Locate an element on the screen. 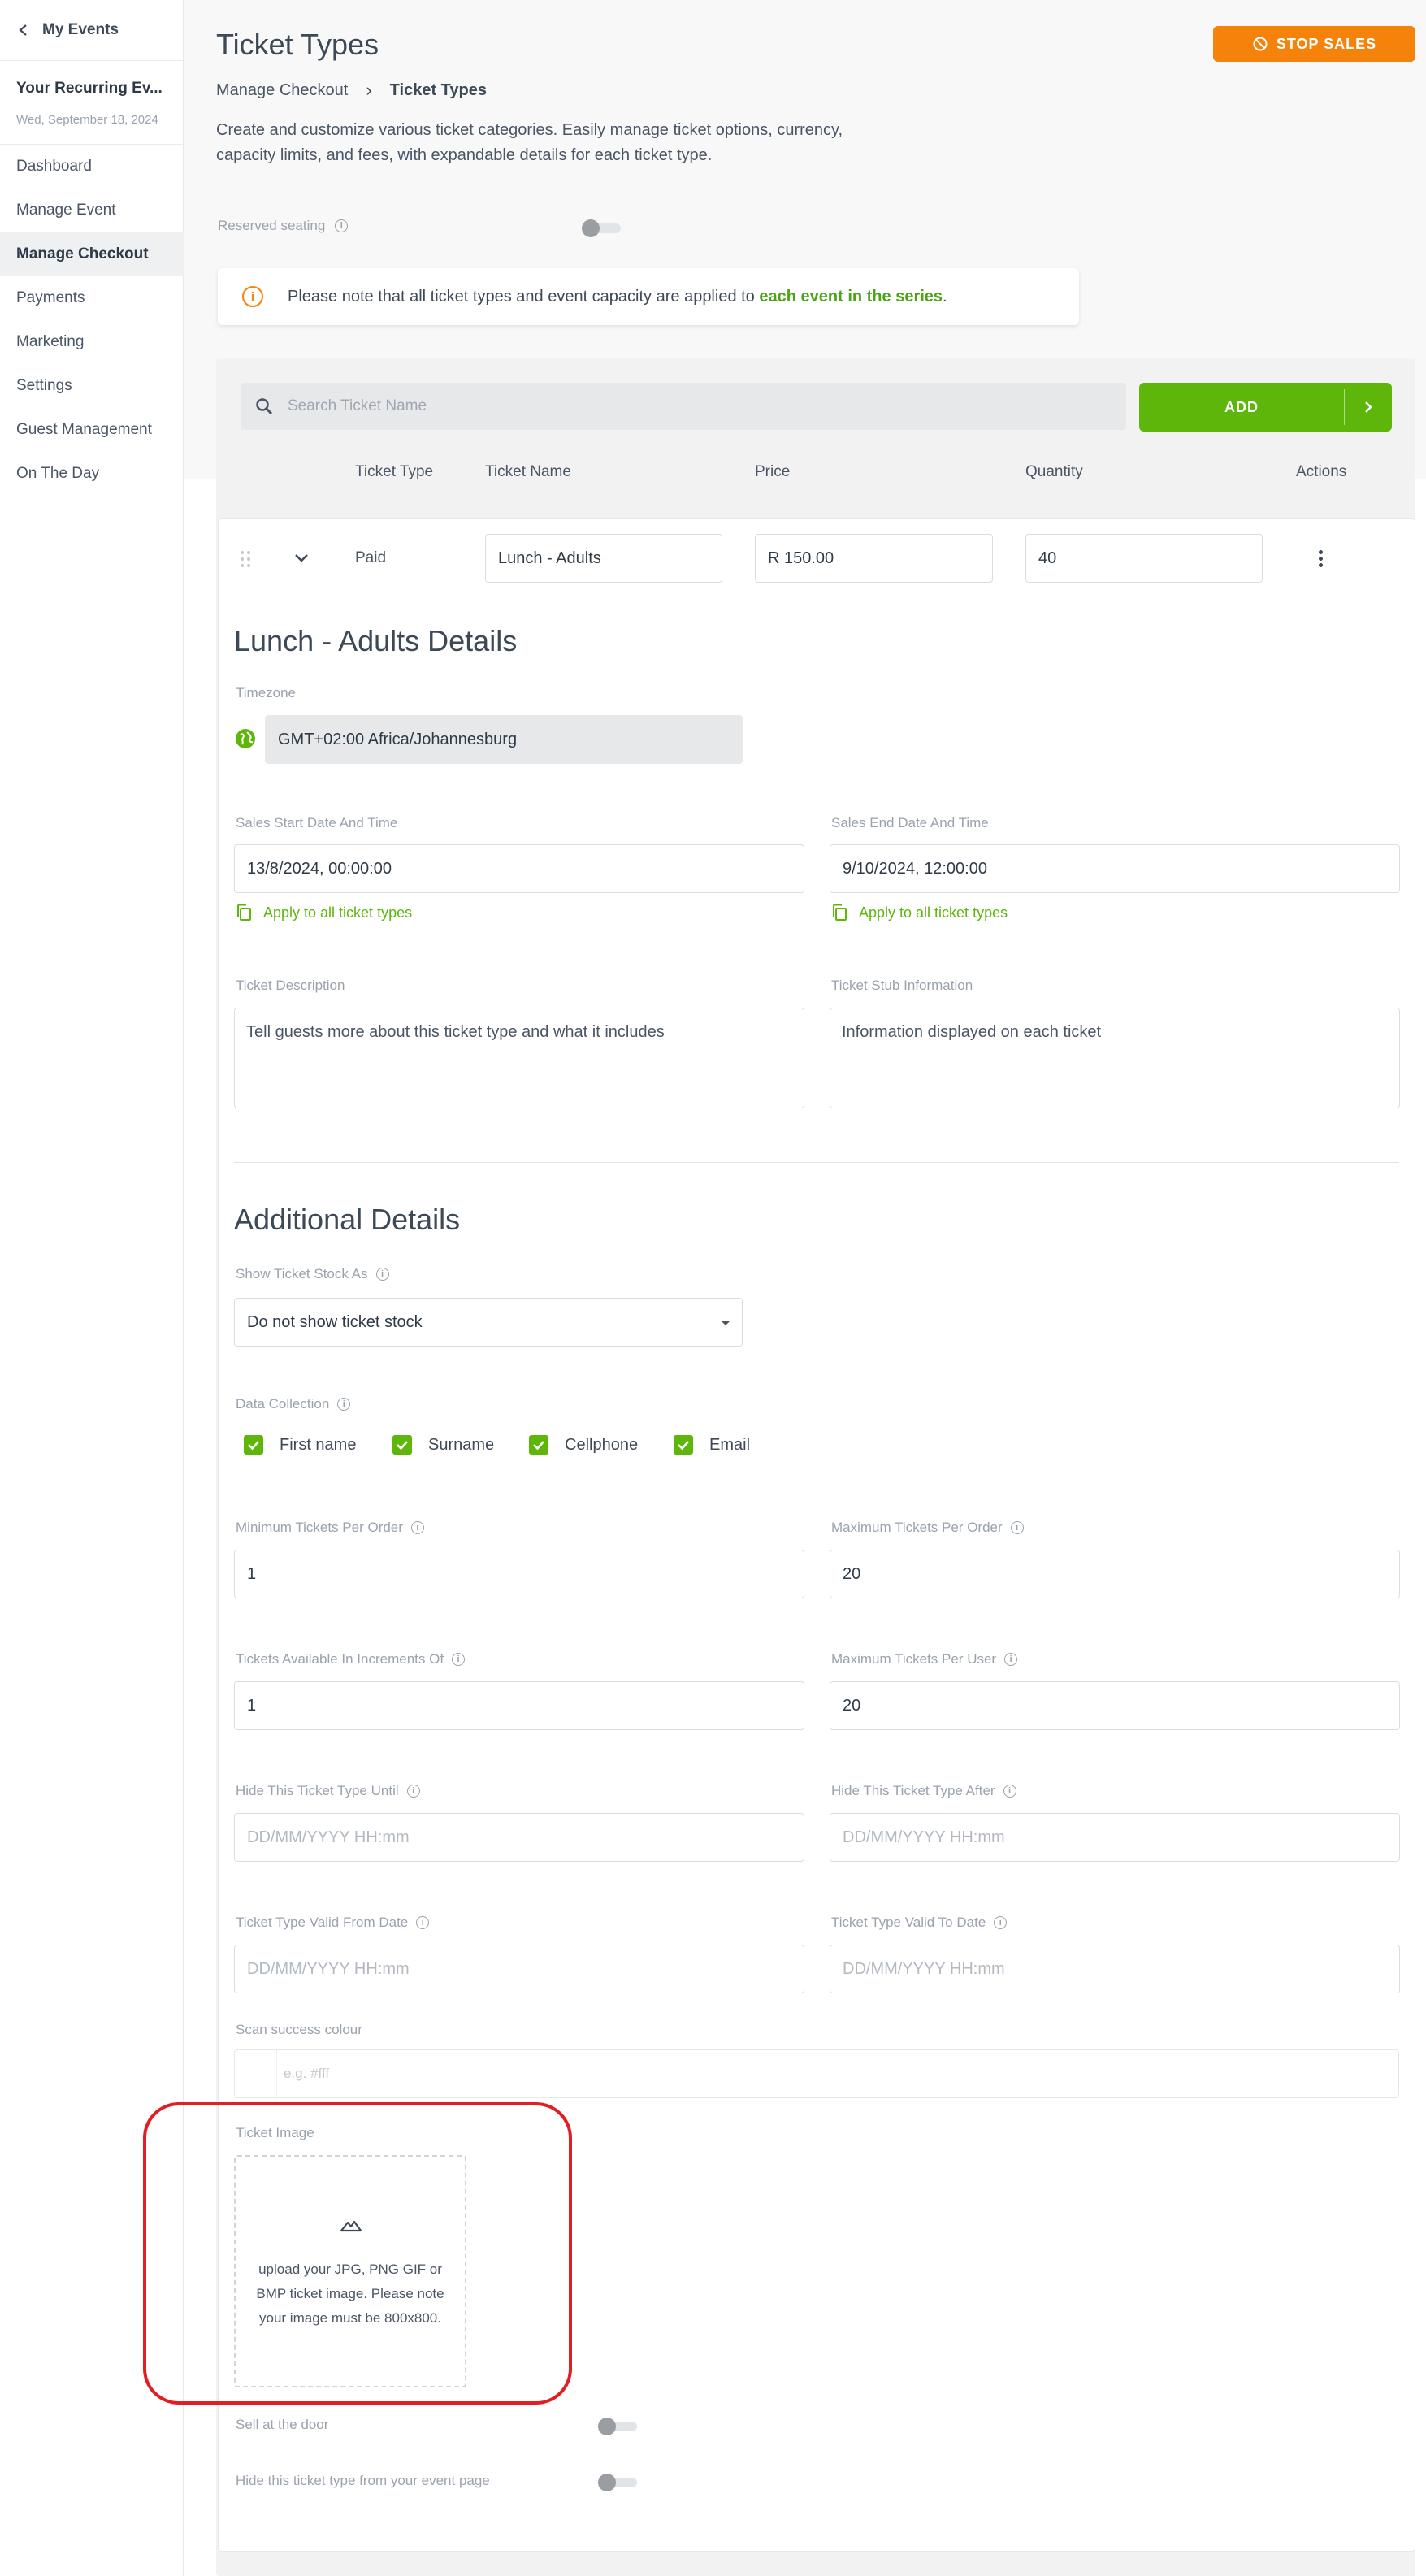  chevron-down-icon is located at coordinates (301, 558).